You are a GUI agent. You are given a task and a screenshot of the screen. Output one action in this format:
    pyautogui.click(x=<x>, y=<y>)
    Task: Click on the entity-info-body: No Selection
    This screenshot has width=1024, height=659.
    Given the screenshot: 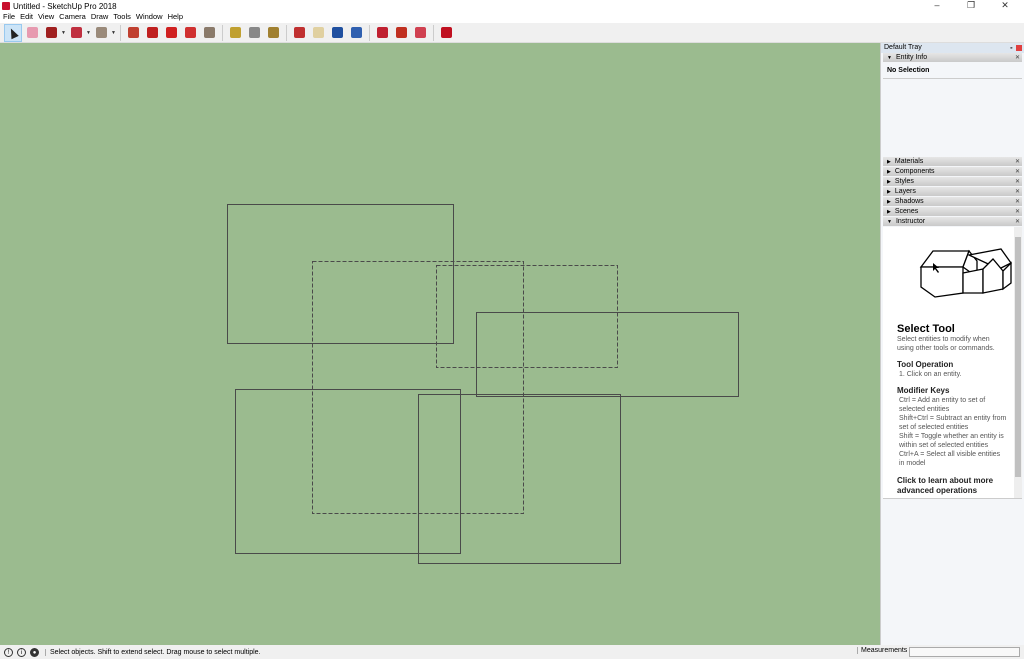 What is the action you would take?
    pyautogui.click(x=952, y=110)
    